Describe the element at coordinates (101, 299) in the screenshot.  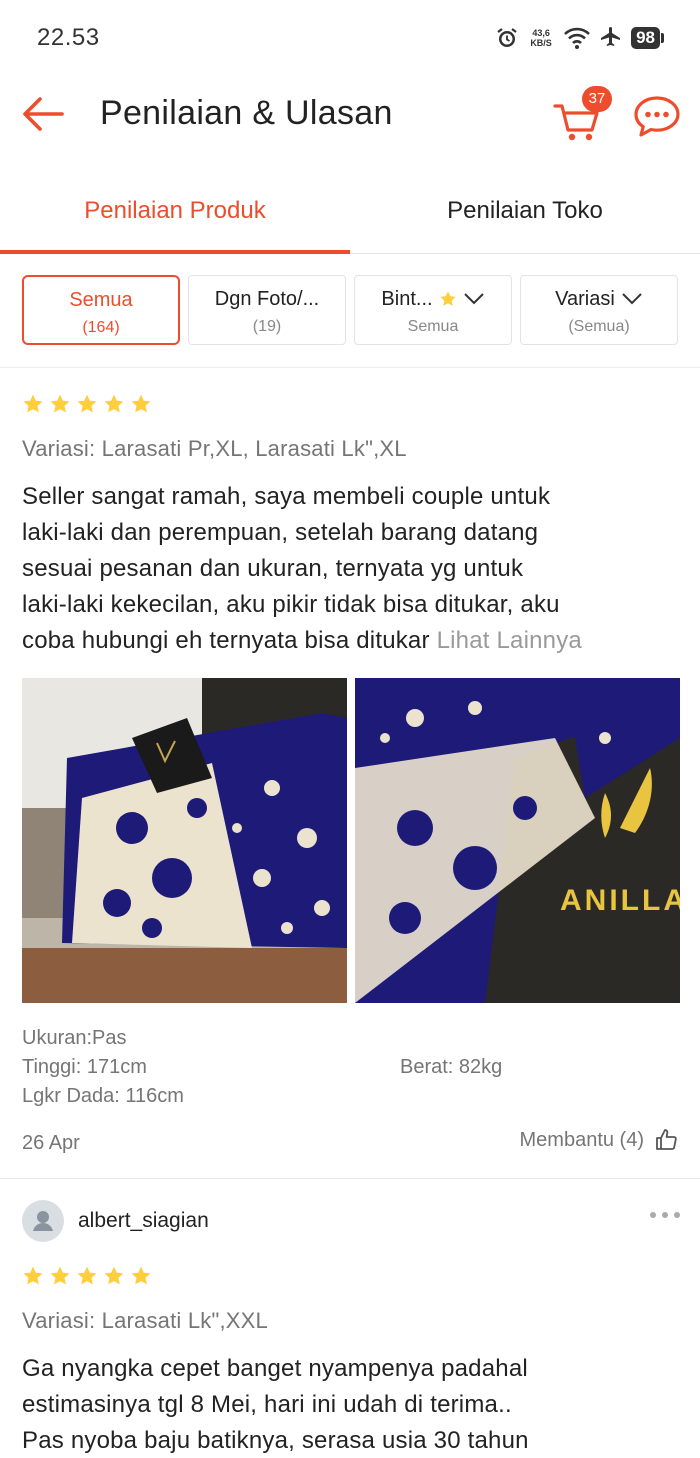
I see `filter-all-label: Semua` at that location.